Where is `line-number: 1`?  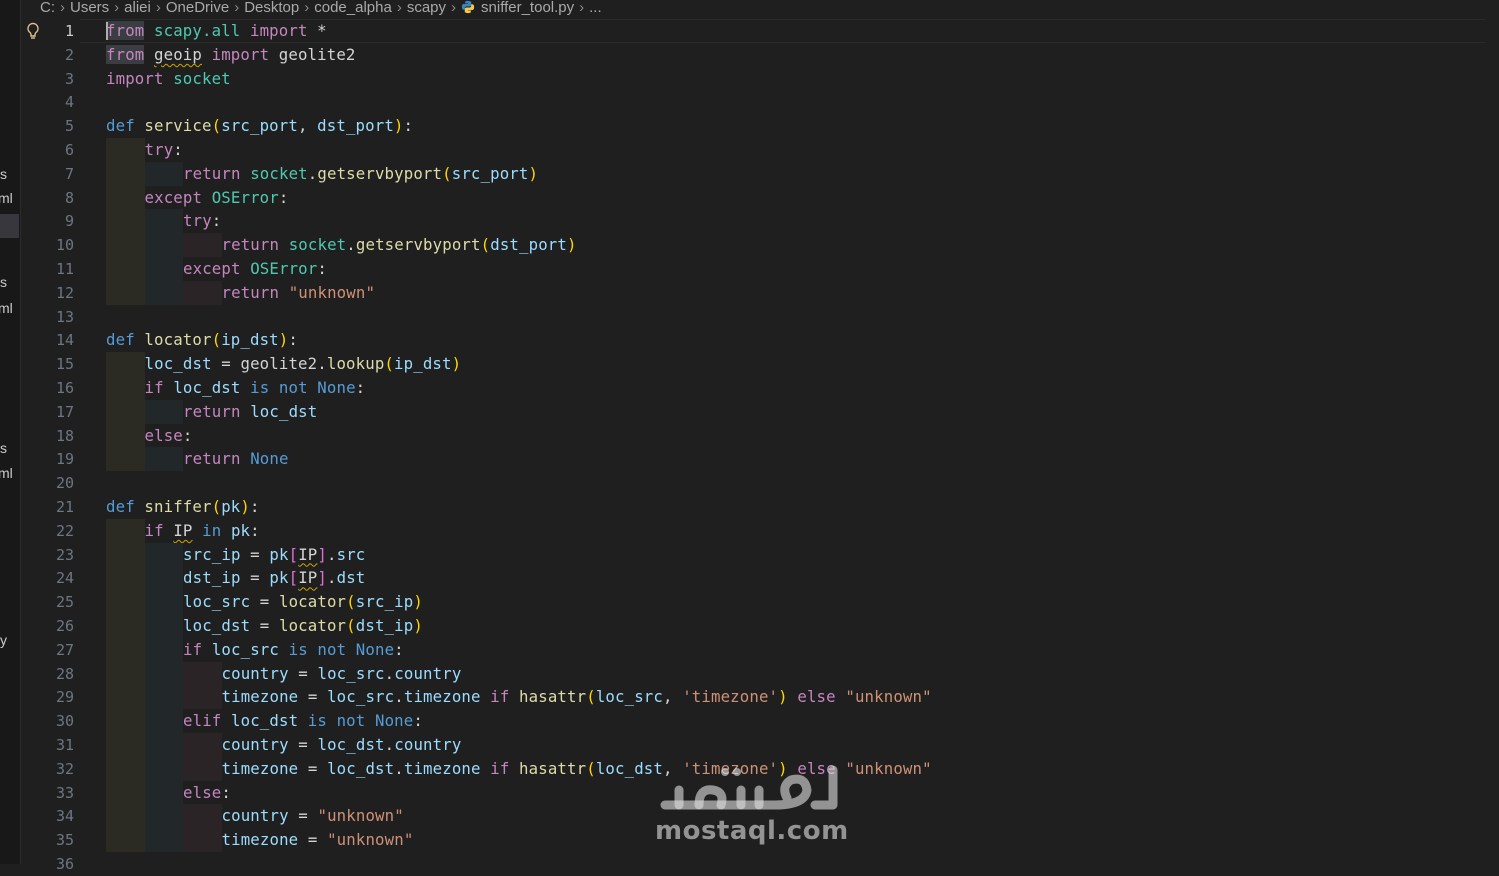 line-number: 1 is located at coordinates (47, 31).